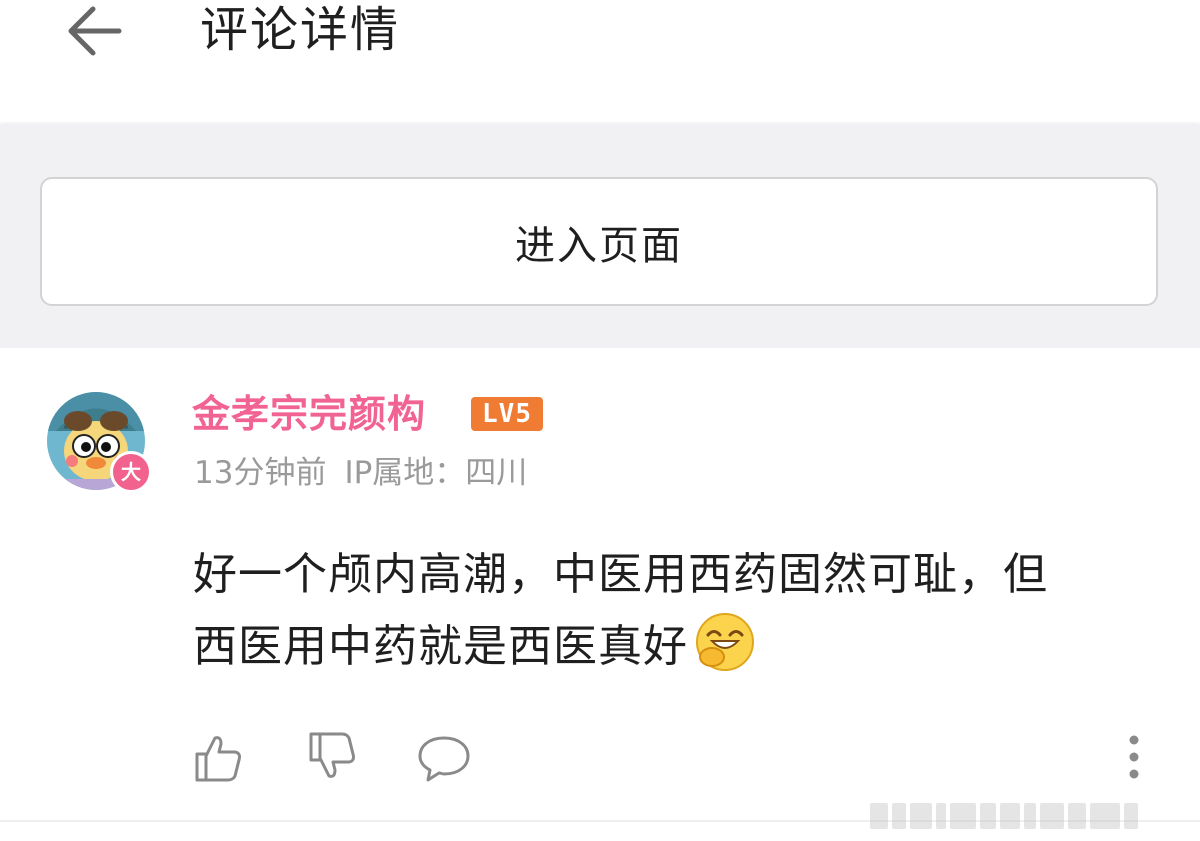  I want to click on page-title: 评论详情, so click(300, 30).